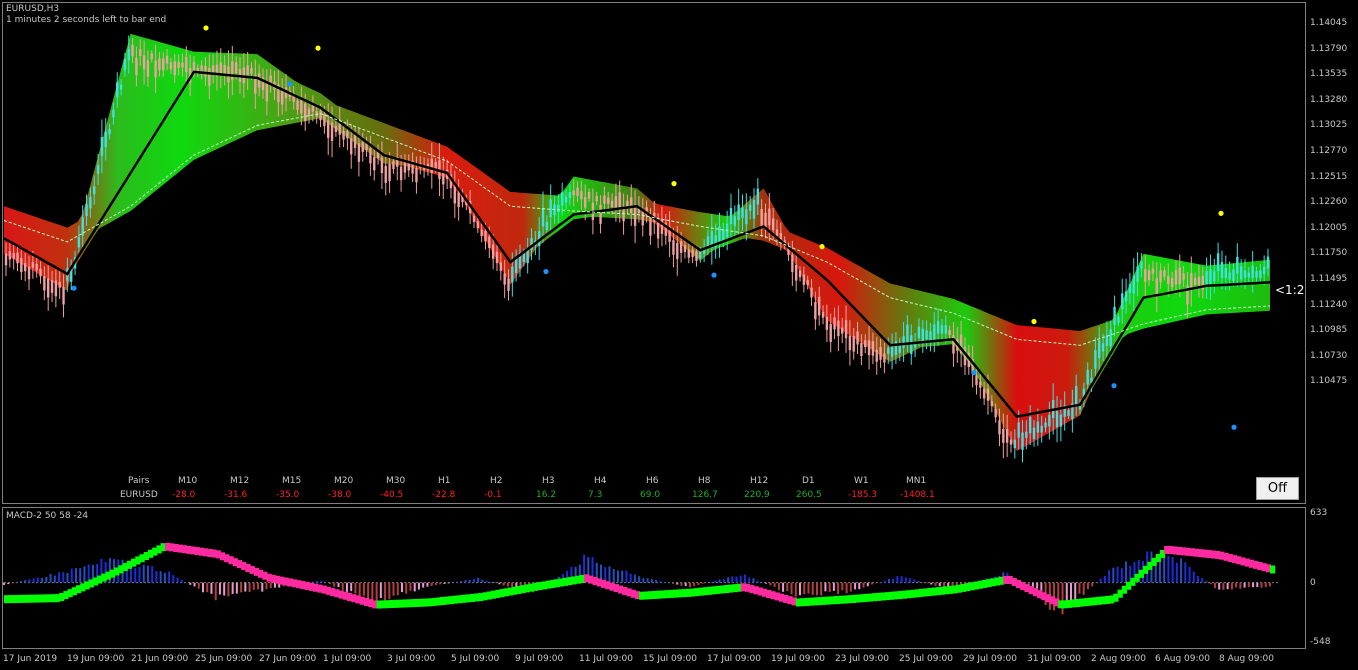 This screenshot has width=1358, height=670. I want to click on timeframe-header: H4, so click(600, 481).